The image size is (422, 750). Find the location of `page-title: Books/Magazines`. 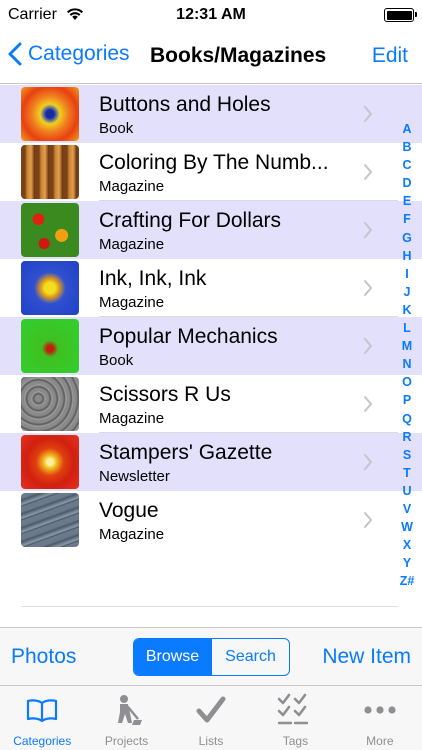

page-title: Books/Magazines is located at coordinates (238, 55).